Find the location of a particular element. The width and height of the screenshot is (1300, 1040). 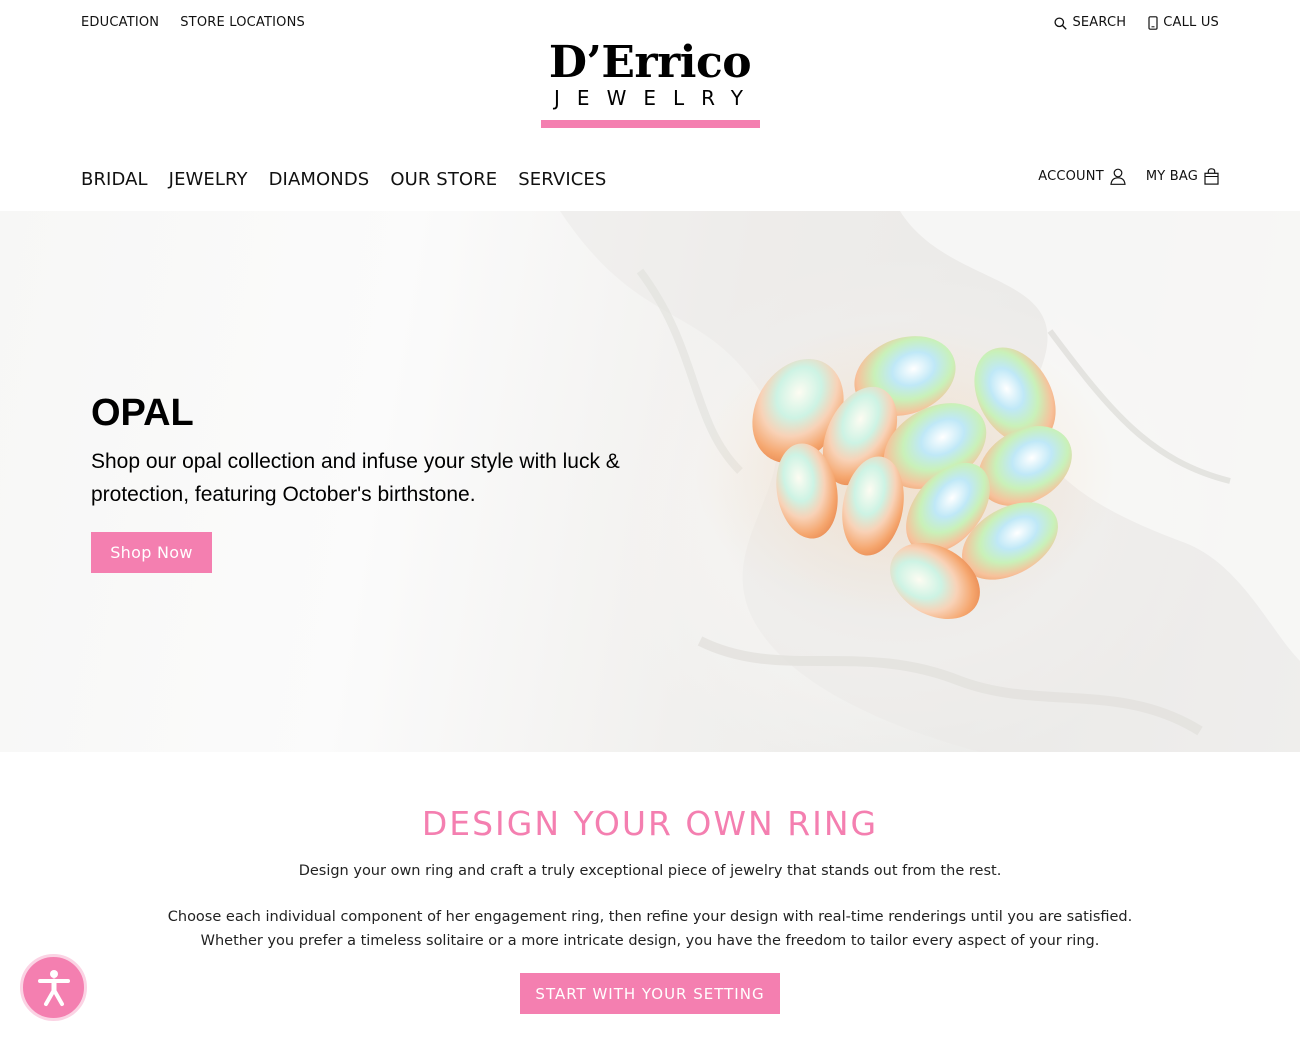

my-bag-label: MY BAG is located at coordinates (1171, 176).